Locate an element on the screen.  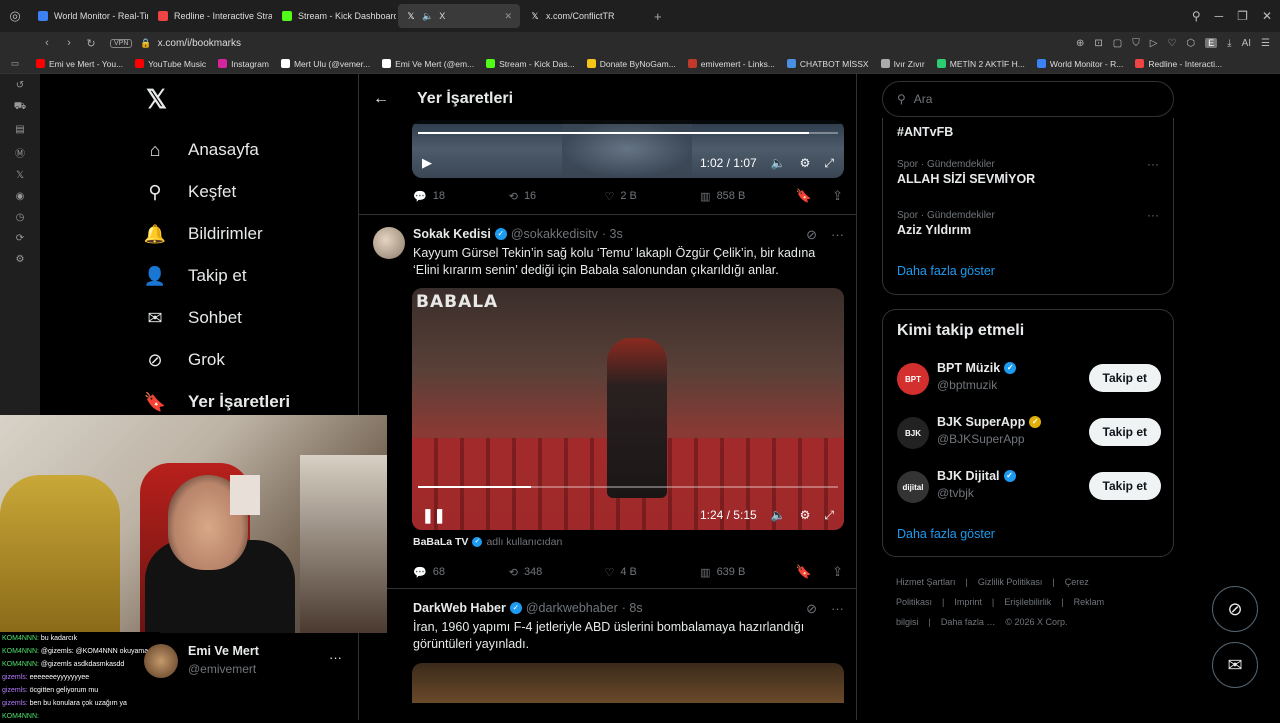
camera-icon: ⊡ is located at coordinates (1098, 43).